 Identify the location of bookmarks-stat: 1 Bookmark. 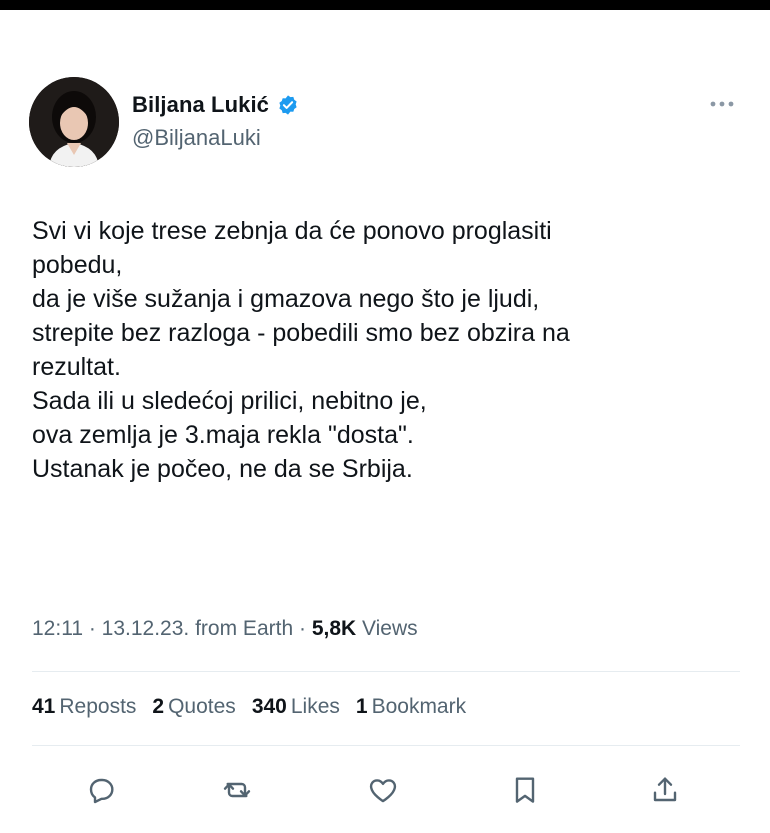
(411, 707).